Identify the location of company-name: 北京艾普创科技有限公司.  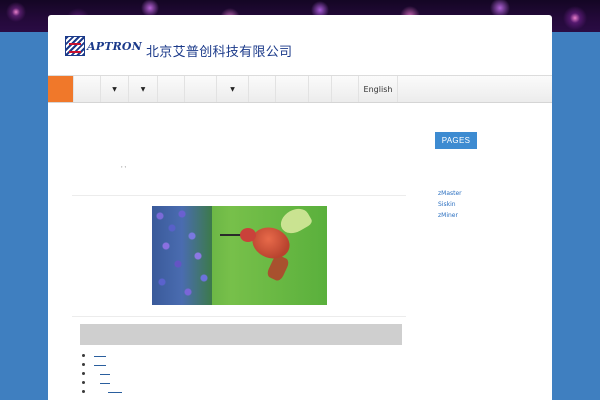
(219, 52).